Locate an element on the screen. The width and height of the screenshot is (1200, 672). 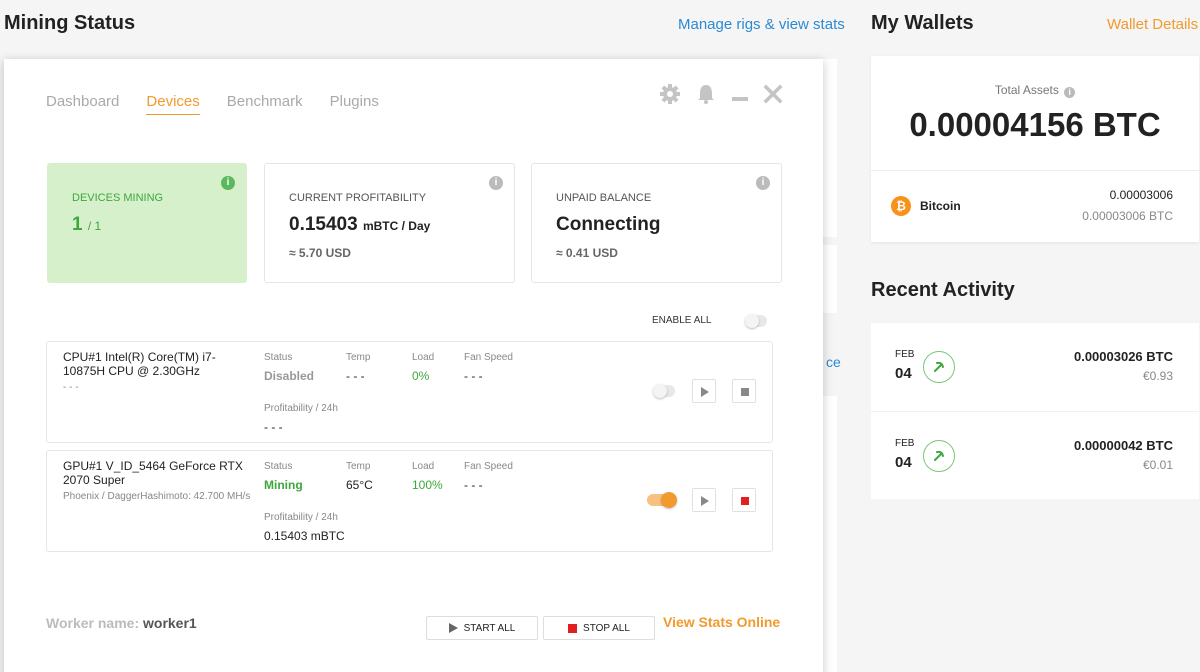
window-controls is located at coordinates (721, 94).